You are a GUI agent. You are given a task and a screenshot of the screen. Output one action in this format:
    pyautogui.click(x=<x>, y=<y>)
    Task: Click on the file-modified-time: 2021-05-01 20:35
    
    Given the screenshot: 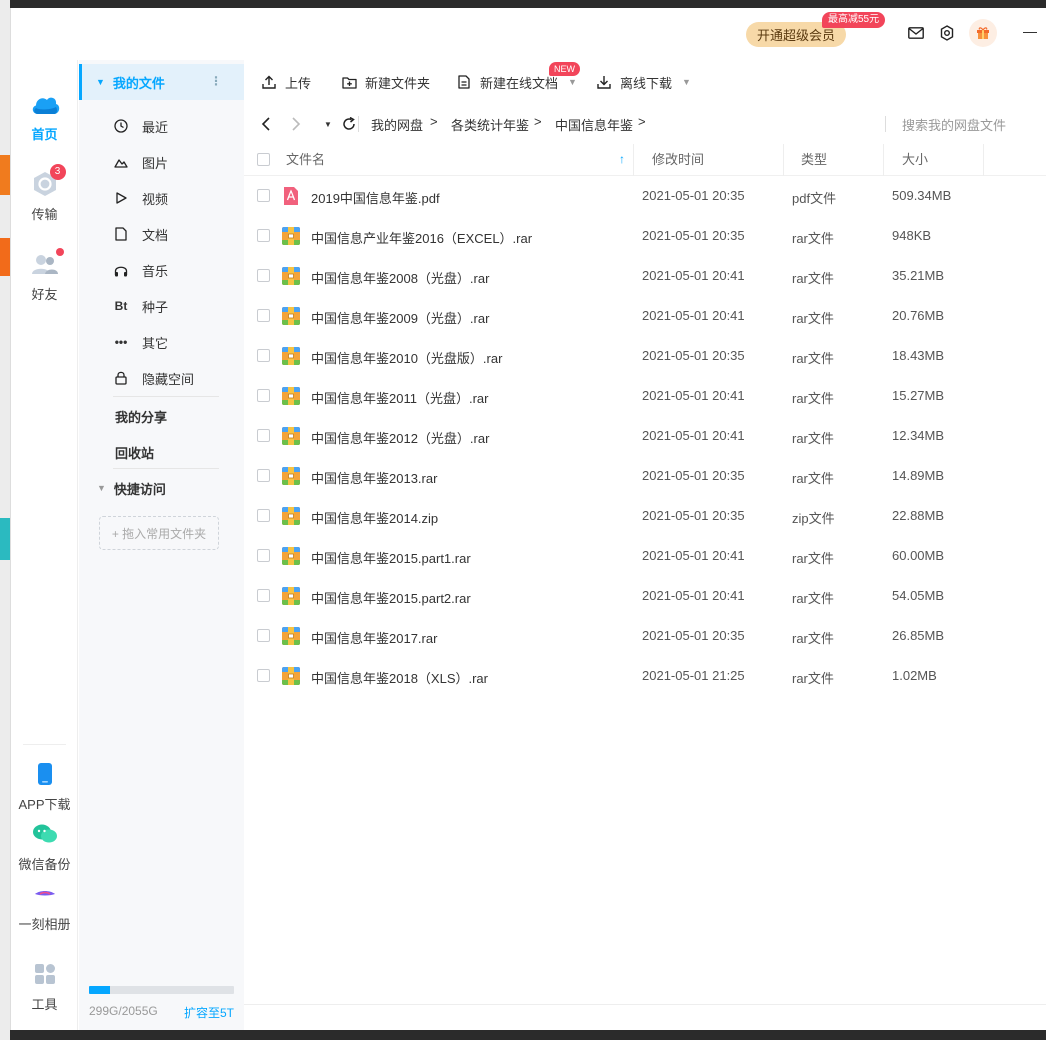 What is the action you would take?
    pyautogui.click(x=693, y=515)
    